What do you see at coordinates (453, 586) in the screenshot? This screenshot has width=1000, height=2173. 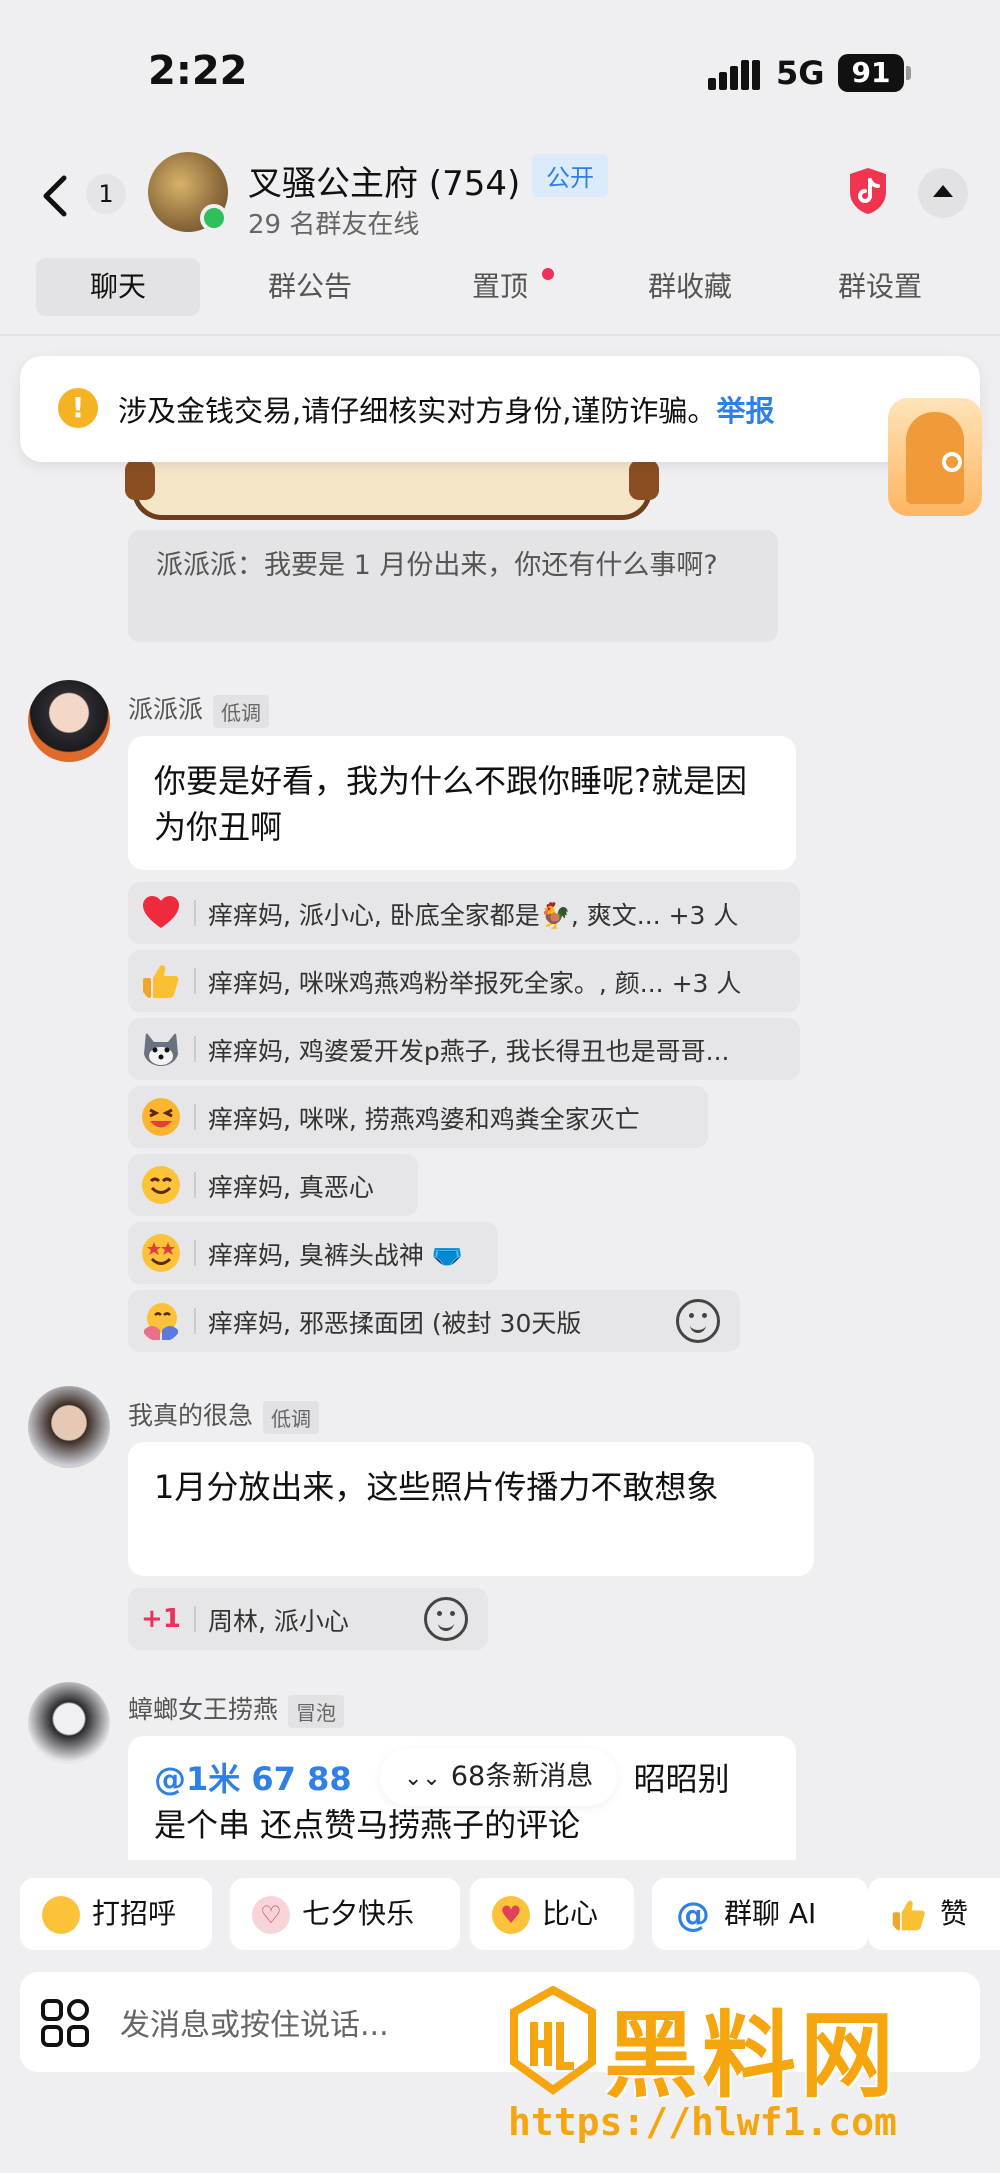 I see `quoted-message: 派派派：我要是 1 月份出来，你还有什么事啊?` at bounding box center [453, 586].